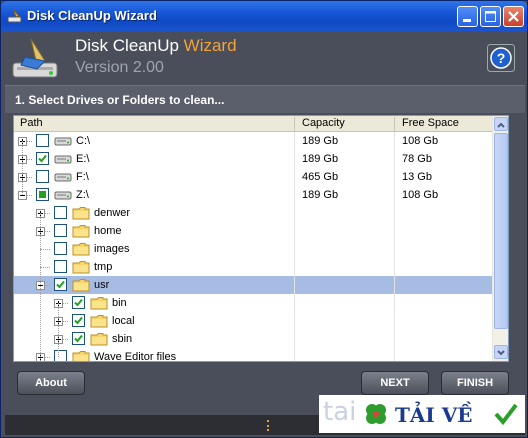 The width and height of the screenshot is (528, 438). I want to click on tree-row: sbin, so click(256, 339).